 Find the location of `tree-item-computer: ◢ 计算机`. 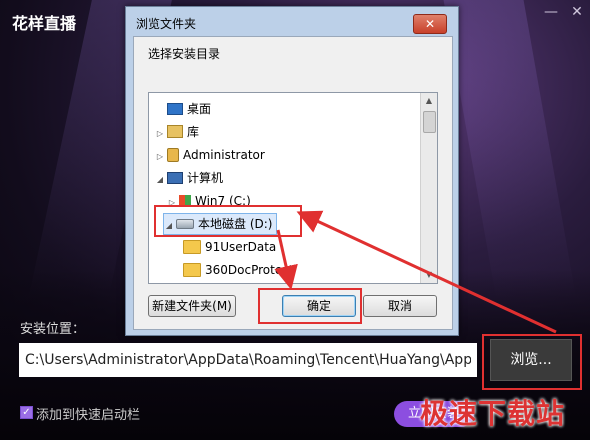

tree-item-computer: ◢ 计算机 is located at coordinates (189, 178).